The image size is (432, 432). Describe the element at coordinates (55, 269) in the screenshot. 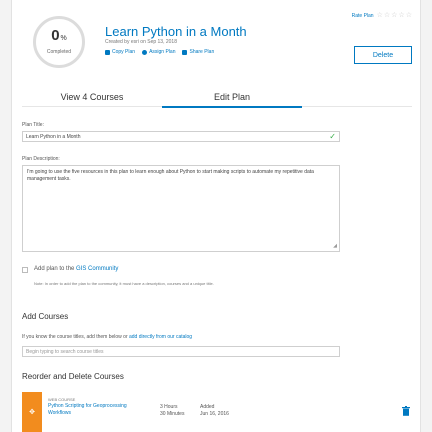

I see `community-label: Add plan to the` at that location.